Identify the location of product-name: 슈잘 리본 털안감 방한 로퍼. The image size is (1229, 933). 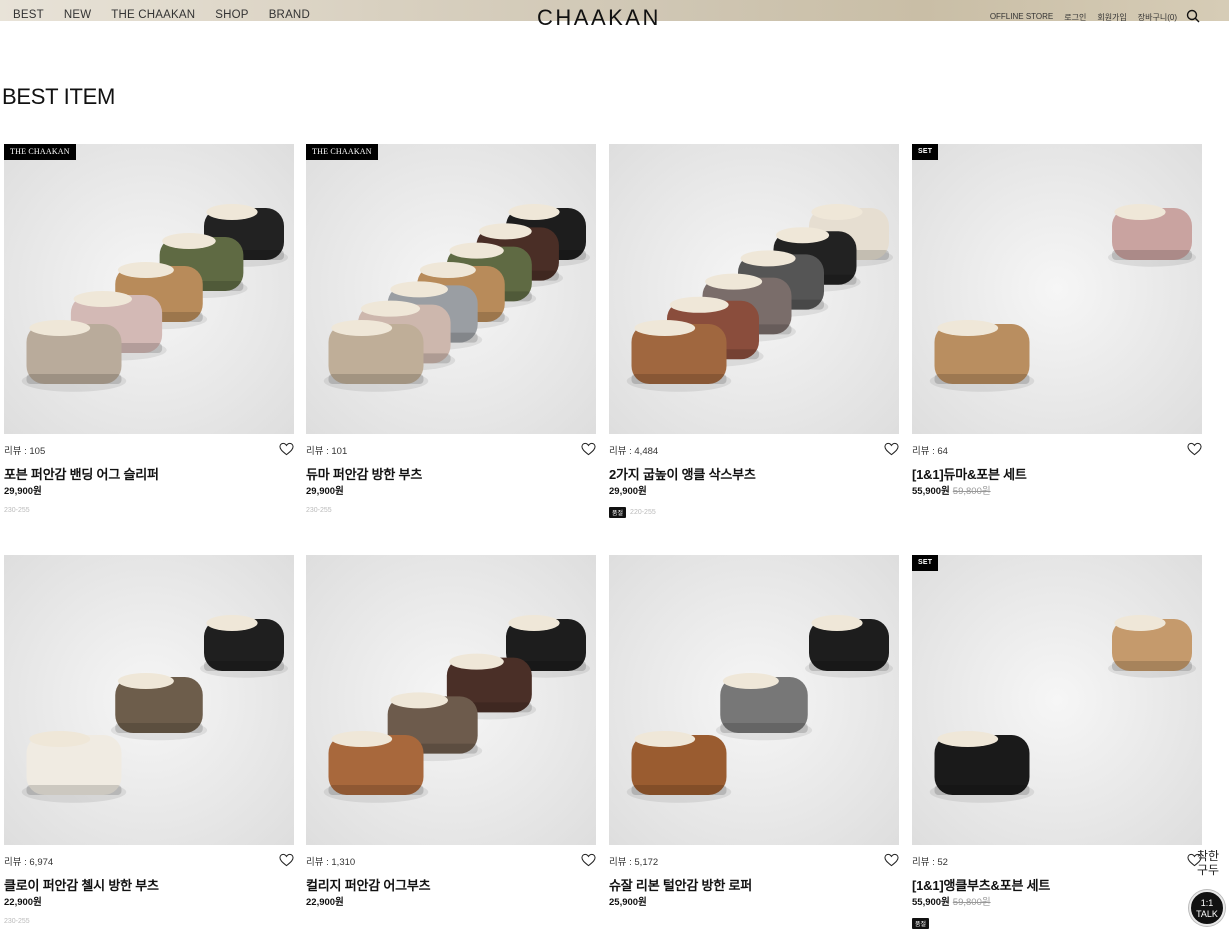
(680, 884).